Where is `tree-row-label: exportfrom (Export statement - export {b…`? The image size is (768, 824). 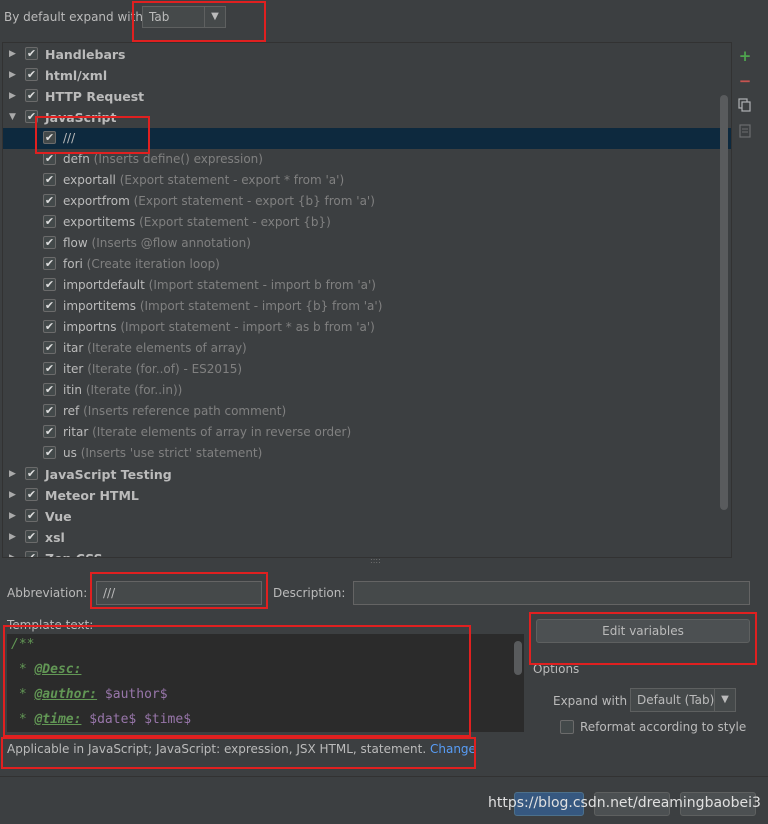 tree-row-label: exportfrom (Export statement - export {b… is located at coordinates (219, 201).